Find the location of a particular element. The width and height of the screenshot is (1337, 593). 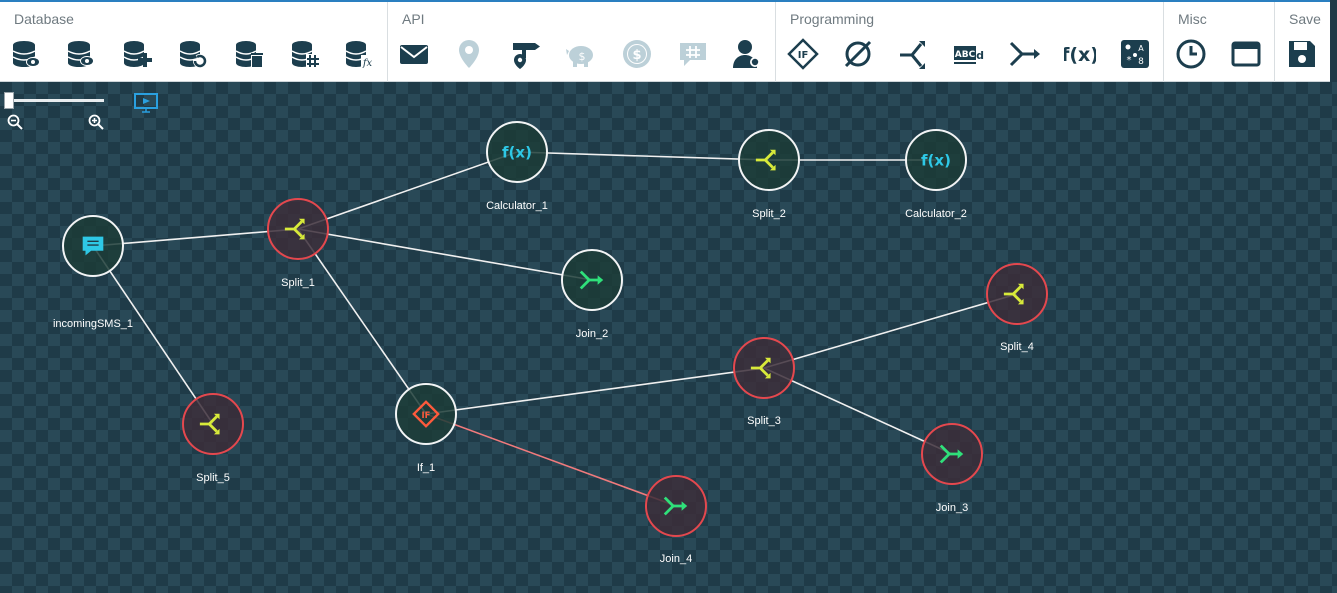

node-label-If_1: If_1 is located at coordinates (426, 468).